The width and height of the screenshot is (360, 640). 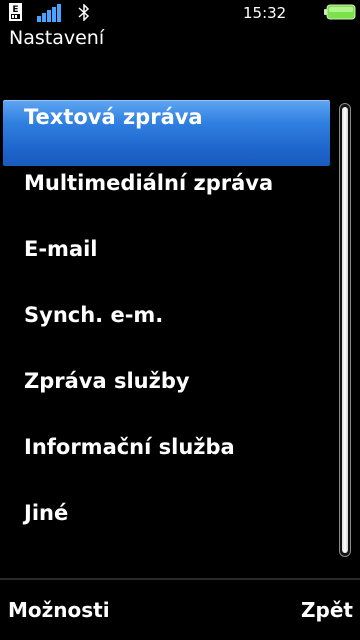 What do you see at coordinates (265, 13) in the screenshot?
I see `clock: 15:32` at bounding box center [265, 13].